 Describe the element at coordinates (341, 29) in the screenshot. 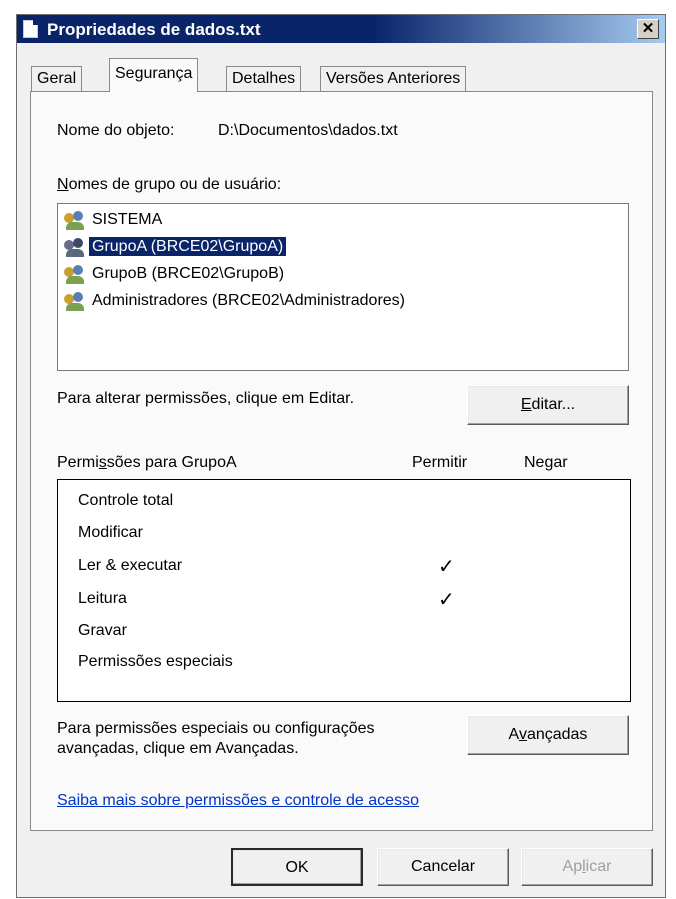

I see `title-bar: Propriedades de dados.txt ✕` at that location.